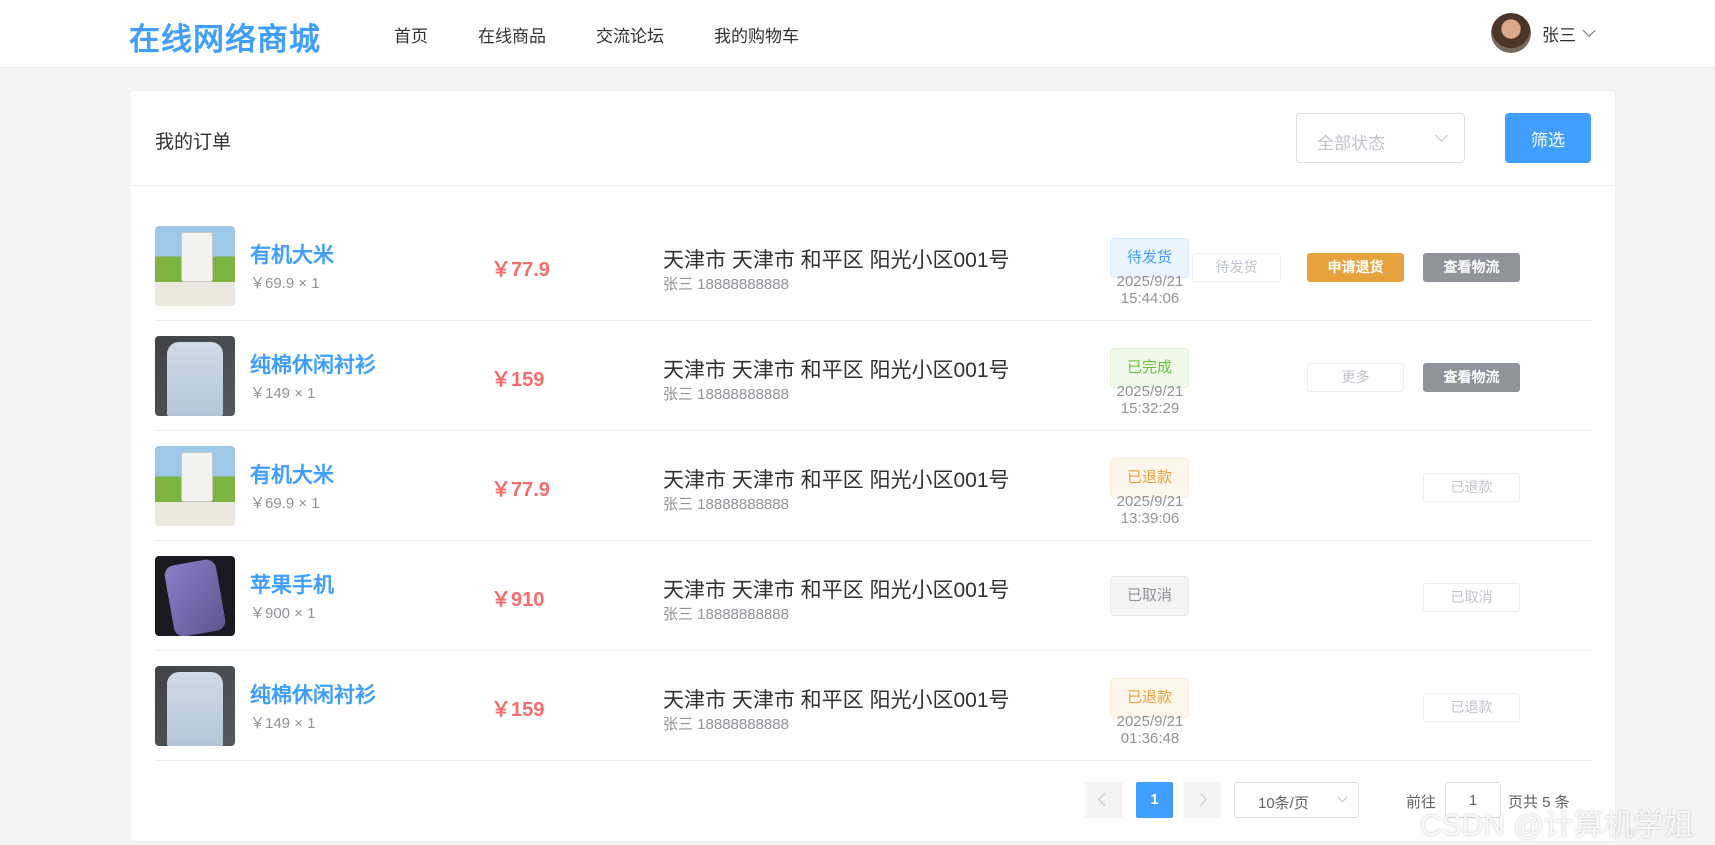  I want to click on status-filter-select: 全部状态, so click(1380, 138).